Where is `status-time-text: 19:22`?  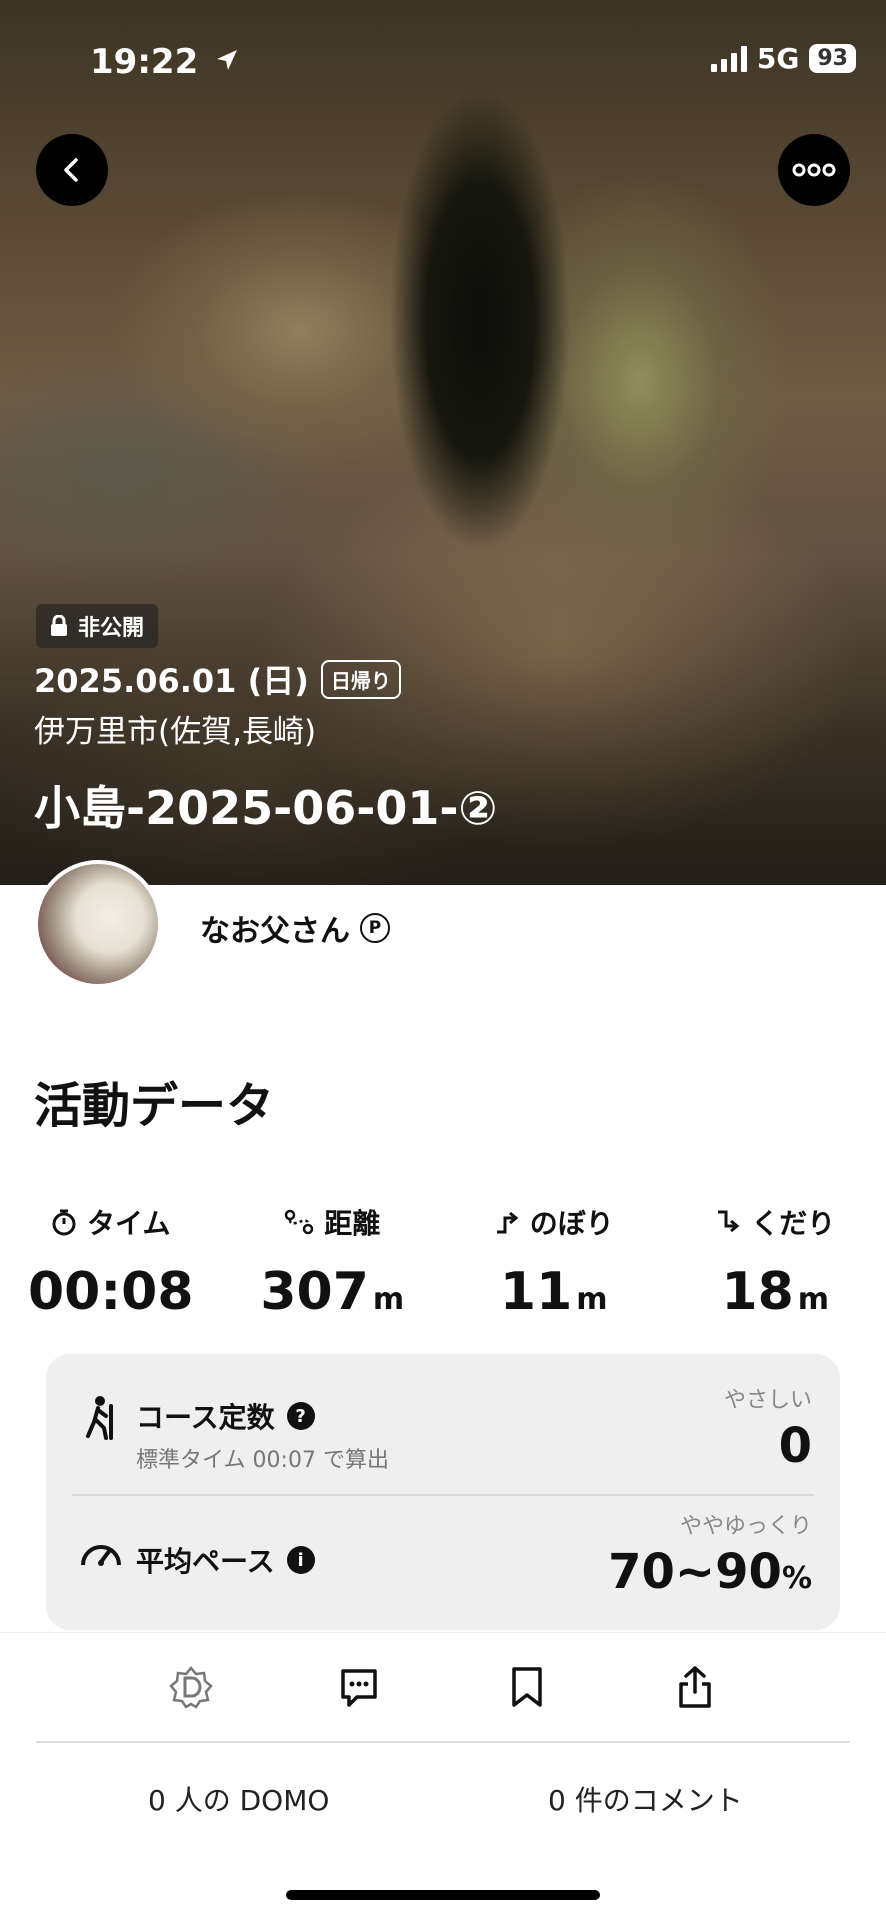 status-time-text: 19:22 is located at coordinates (144, 62).